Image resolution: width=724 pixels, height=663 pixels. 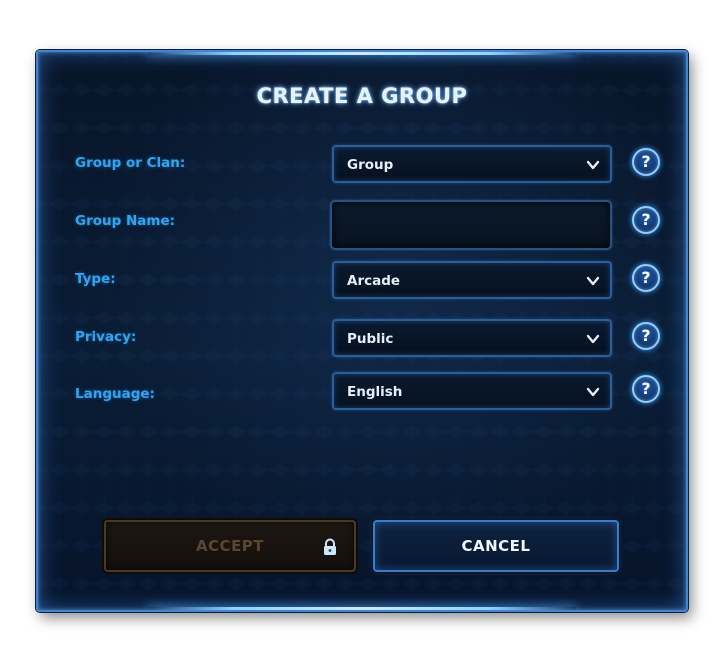 I want to click on group-or-clan-help-icon: ?, so click(x=646, y=162).